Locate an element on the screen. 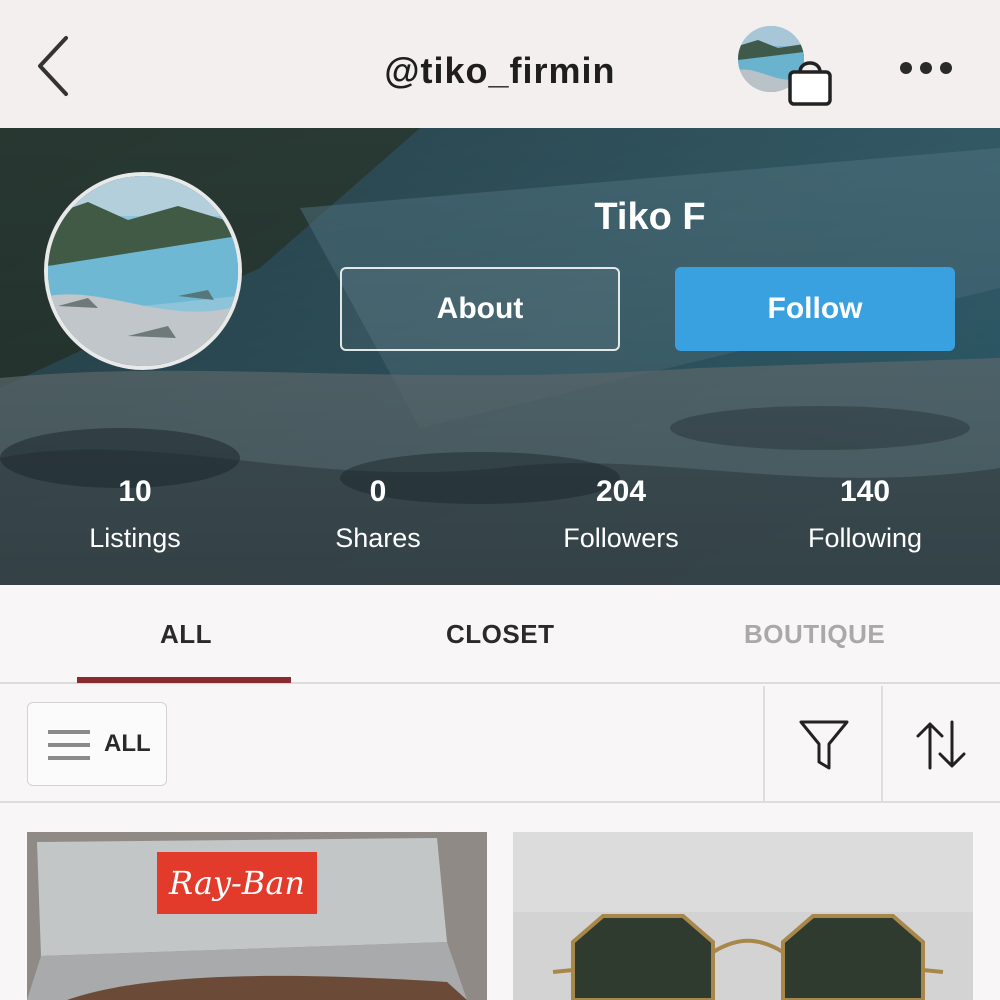 The image size is (1000, 1000). stat-label: Following is located at coordinates (865, 538).